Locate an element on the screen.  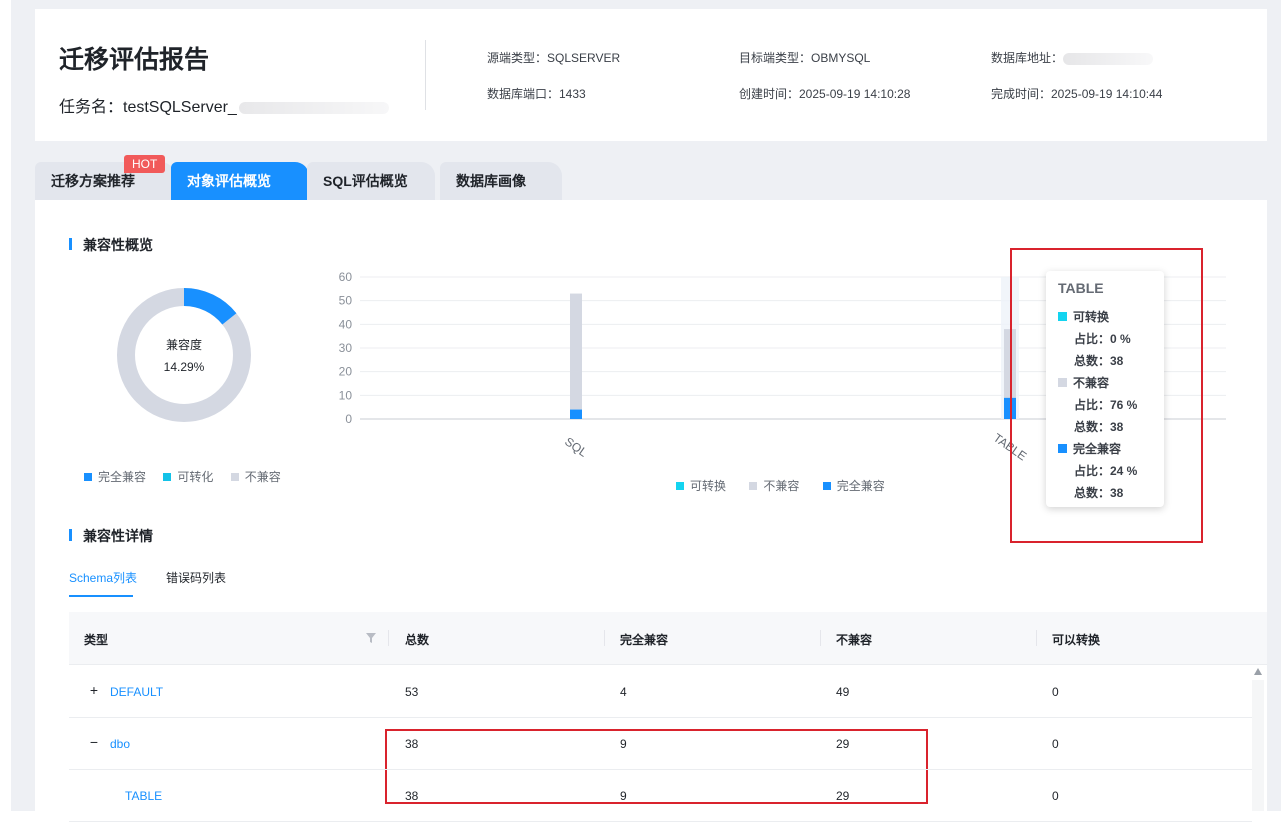
tab-sql-overview: SQL评估概览 is located at coordinates (371, 181).